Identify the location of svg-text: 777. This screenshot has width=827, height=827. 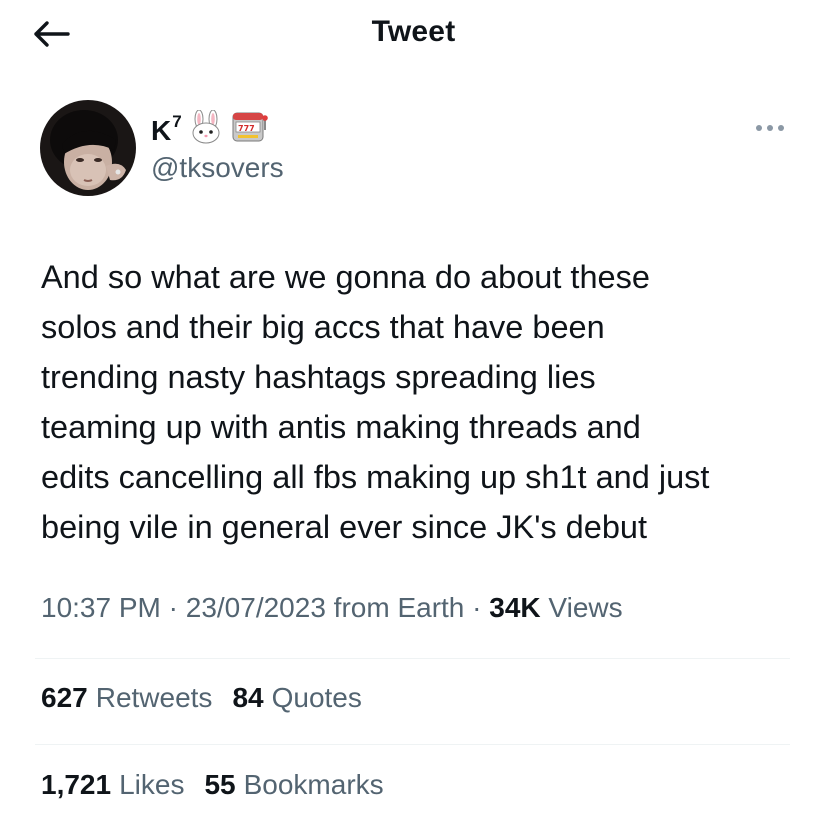
(246, 128).